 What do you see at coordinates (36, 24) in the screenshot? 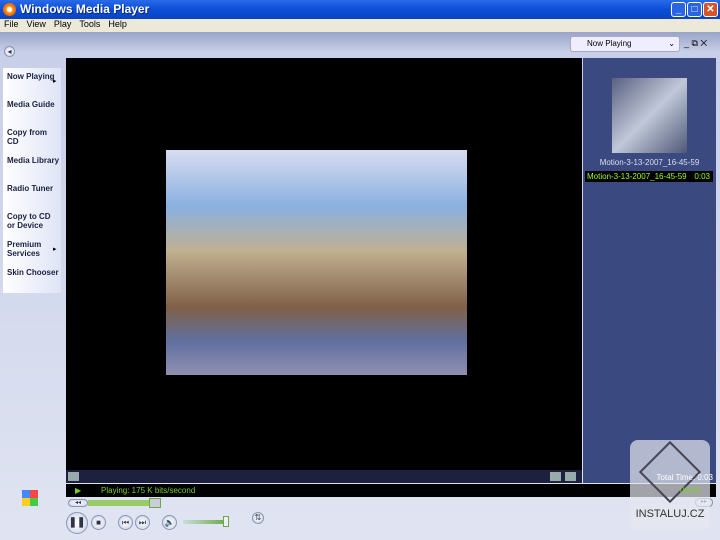
I see `menu-view: View` at bounding box center [36, 24].